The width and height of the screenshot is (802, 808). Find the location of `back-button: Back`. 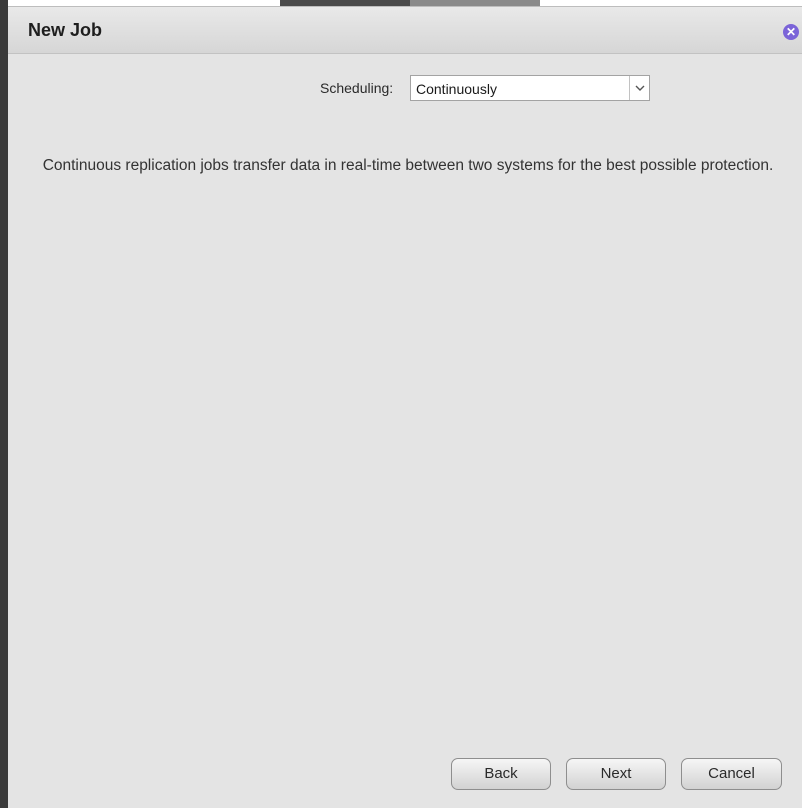

back-button: Back is located at coordinates (501, 774).